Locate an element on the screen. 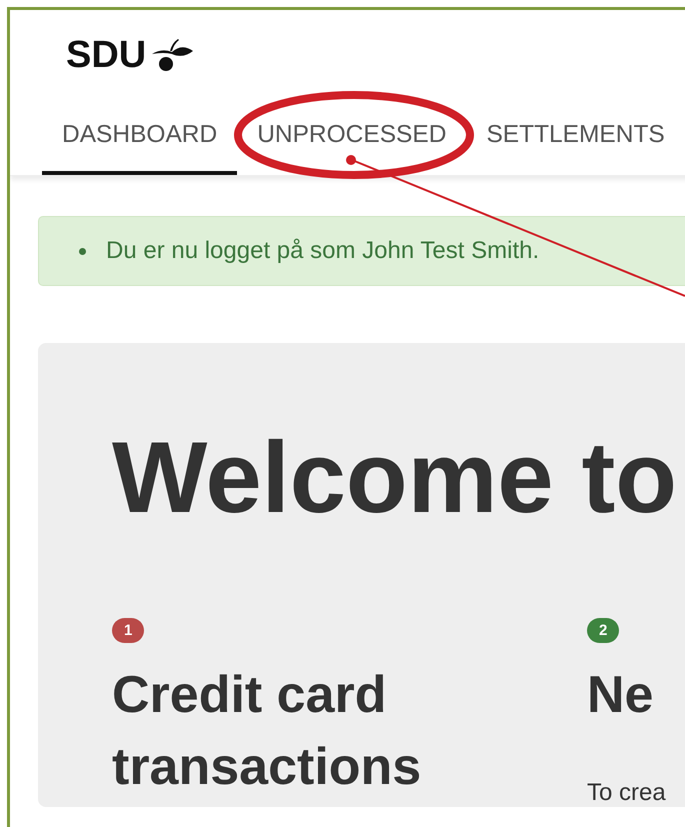 The height and width of the screenshot is (827, 685). step-number-badge: 1 is located at coordinates (128, 631).